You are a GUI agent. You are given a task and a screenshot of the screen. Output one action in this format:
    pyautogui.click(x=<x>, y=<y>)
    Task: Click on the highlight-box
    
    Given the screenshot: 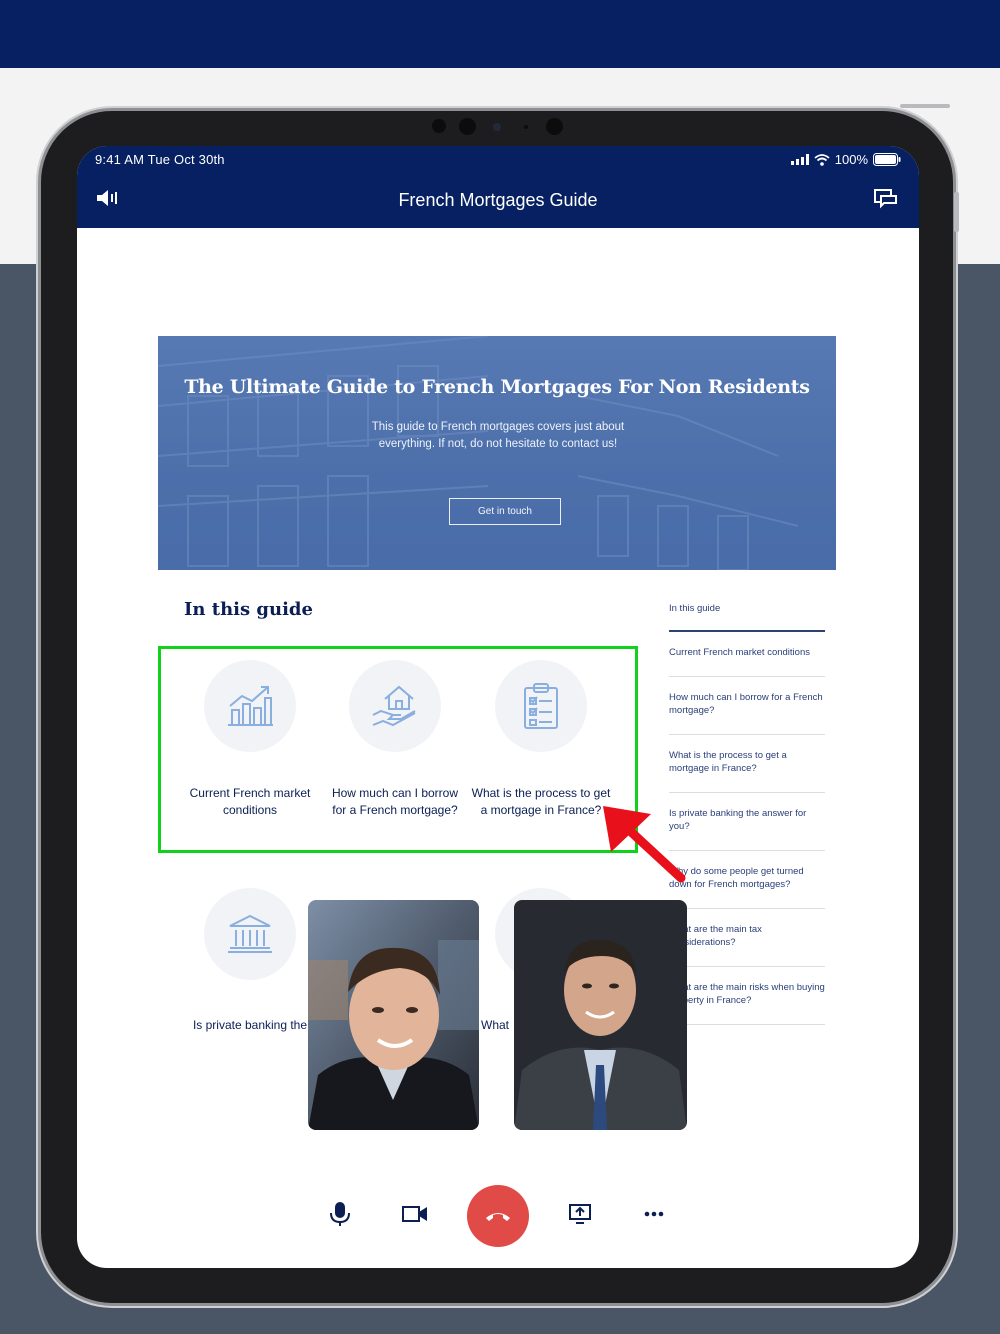 What is the action you would take?
    pyautogui.click(x=398, y=749)
    